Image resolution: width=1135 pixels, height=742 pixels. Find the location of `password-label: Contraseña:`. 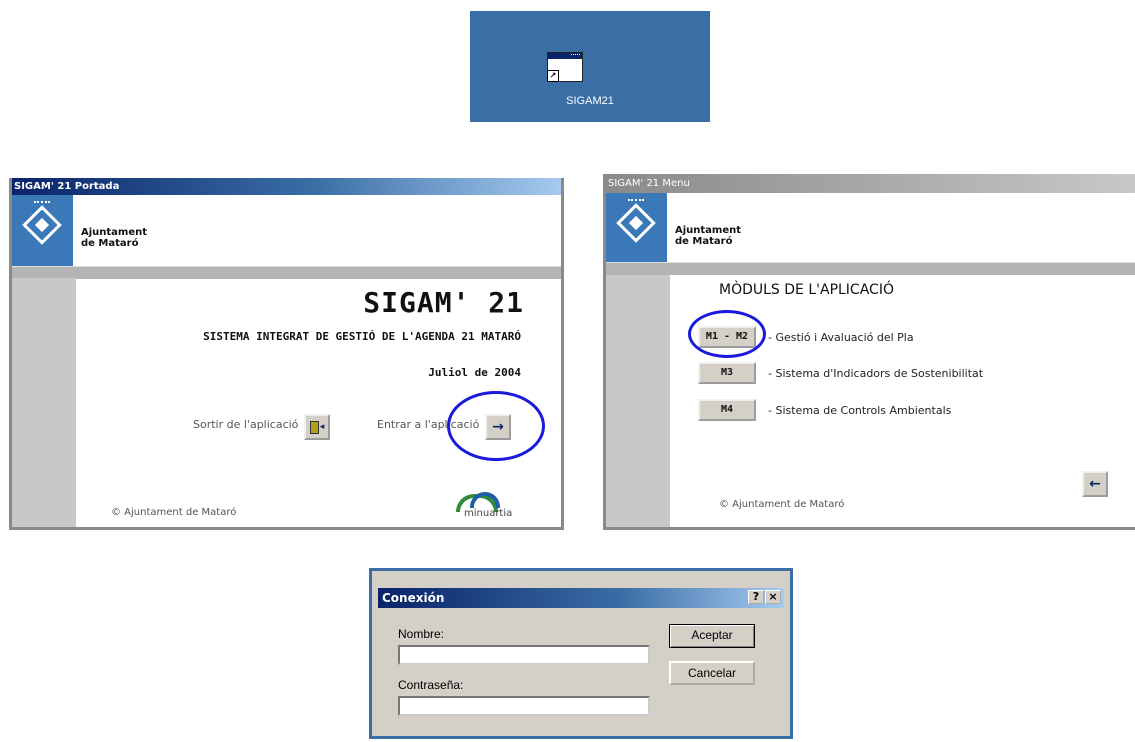

password-label: Contraseña: is located at coordinates (431, 685).